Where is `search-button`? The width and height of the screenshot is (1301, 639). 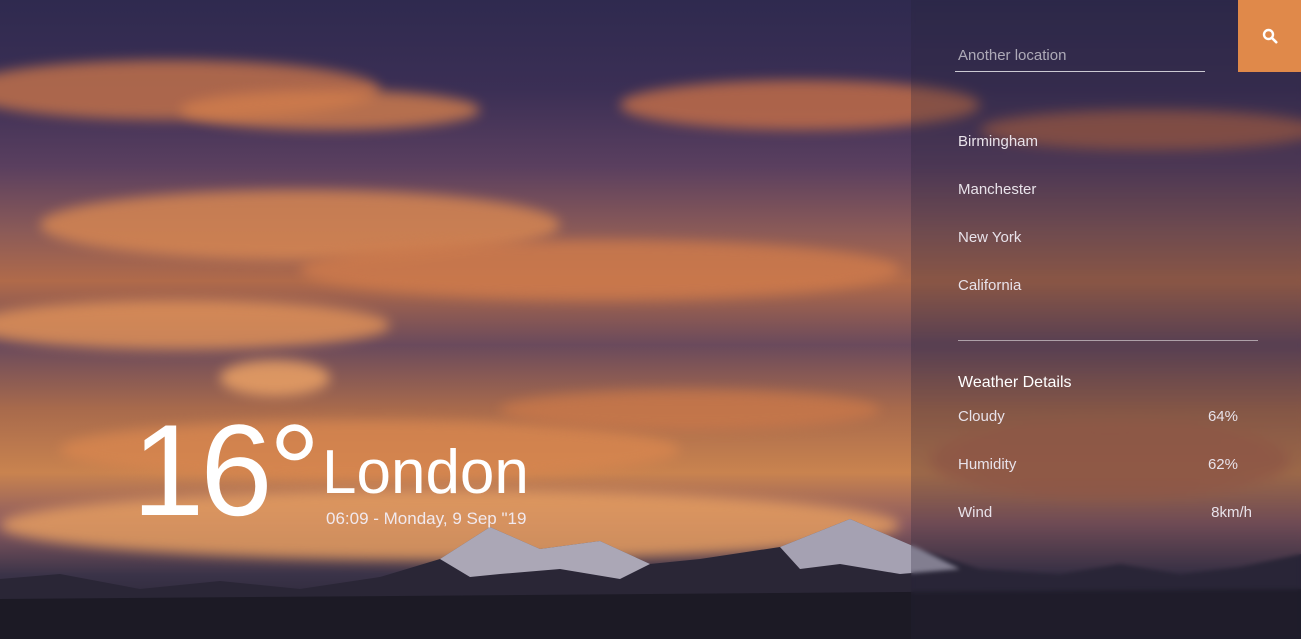
search-button is located at coordinates (1269, 36).